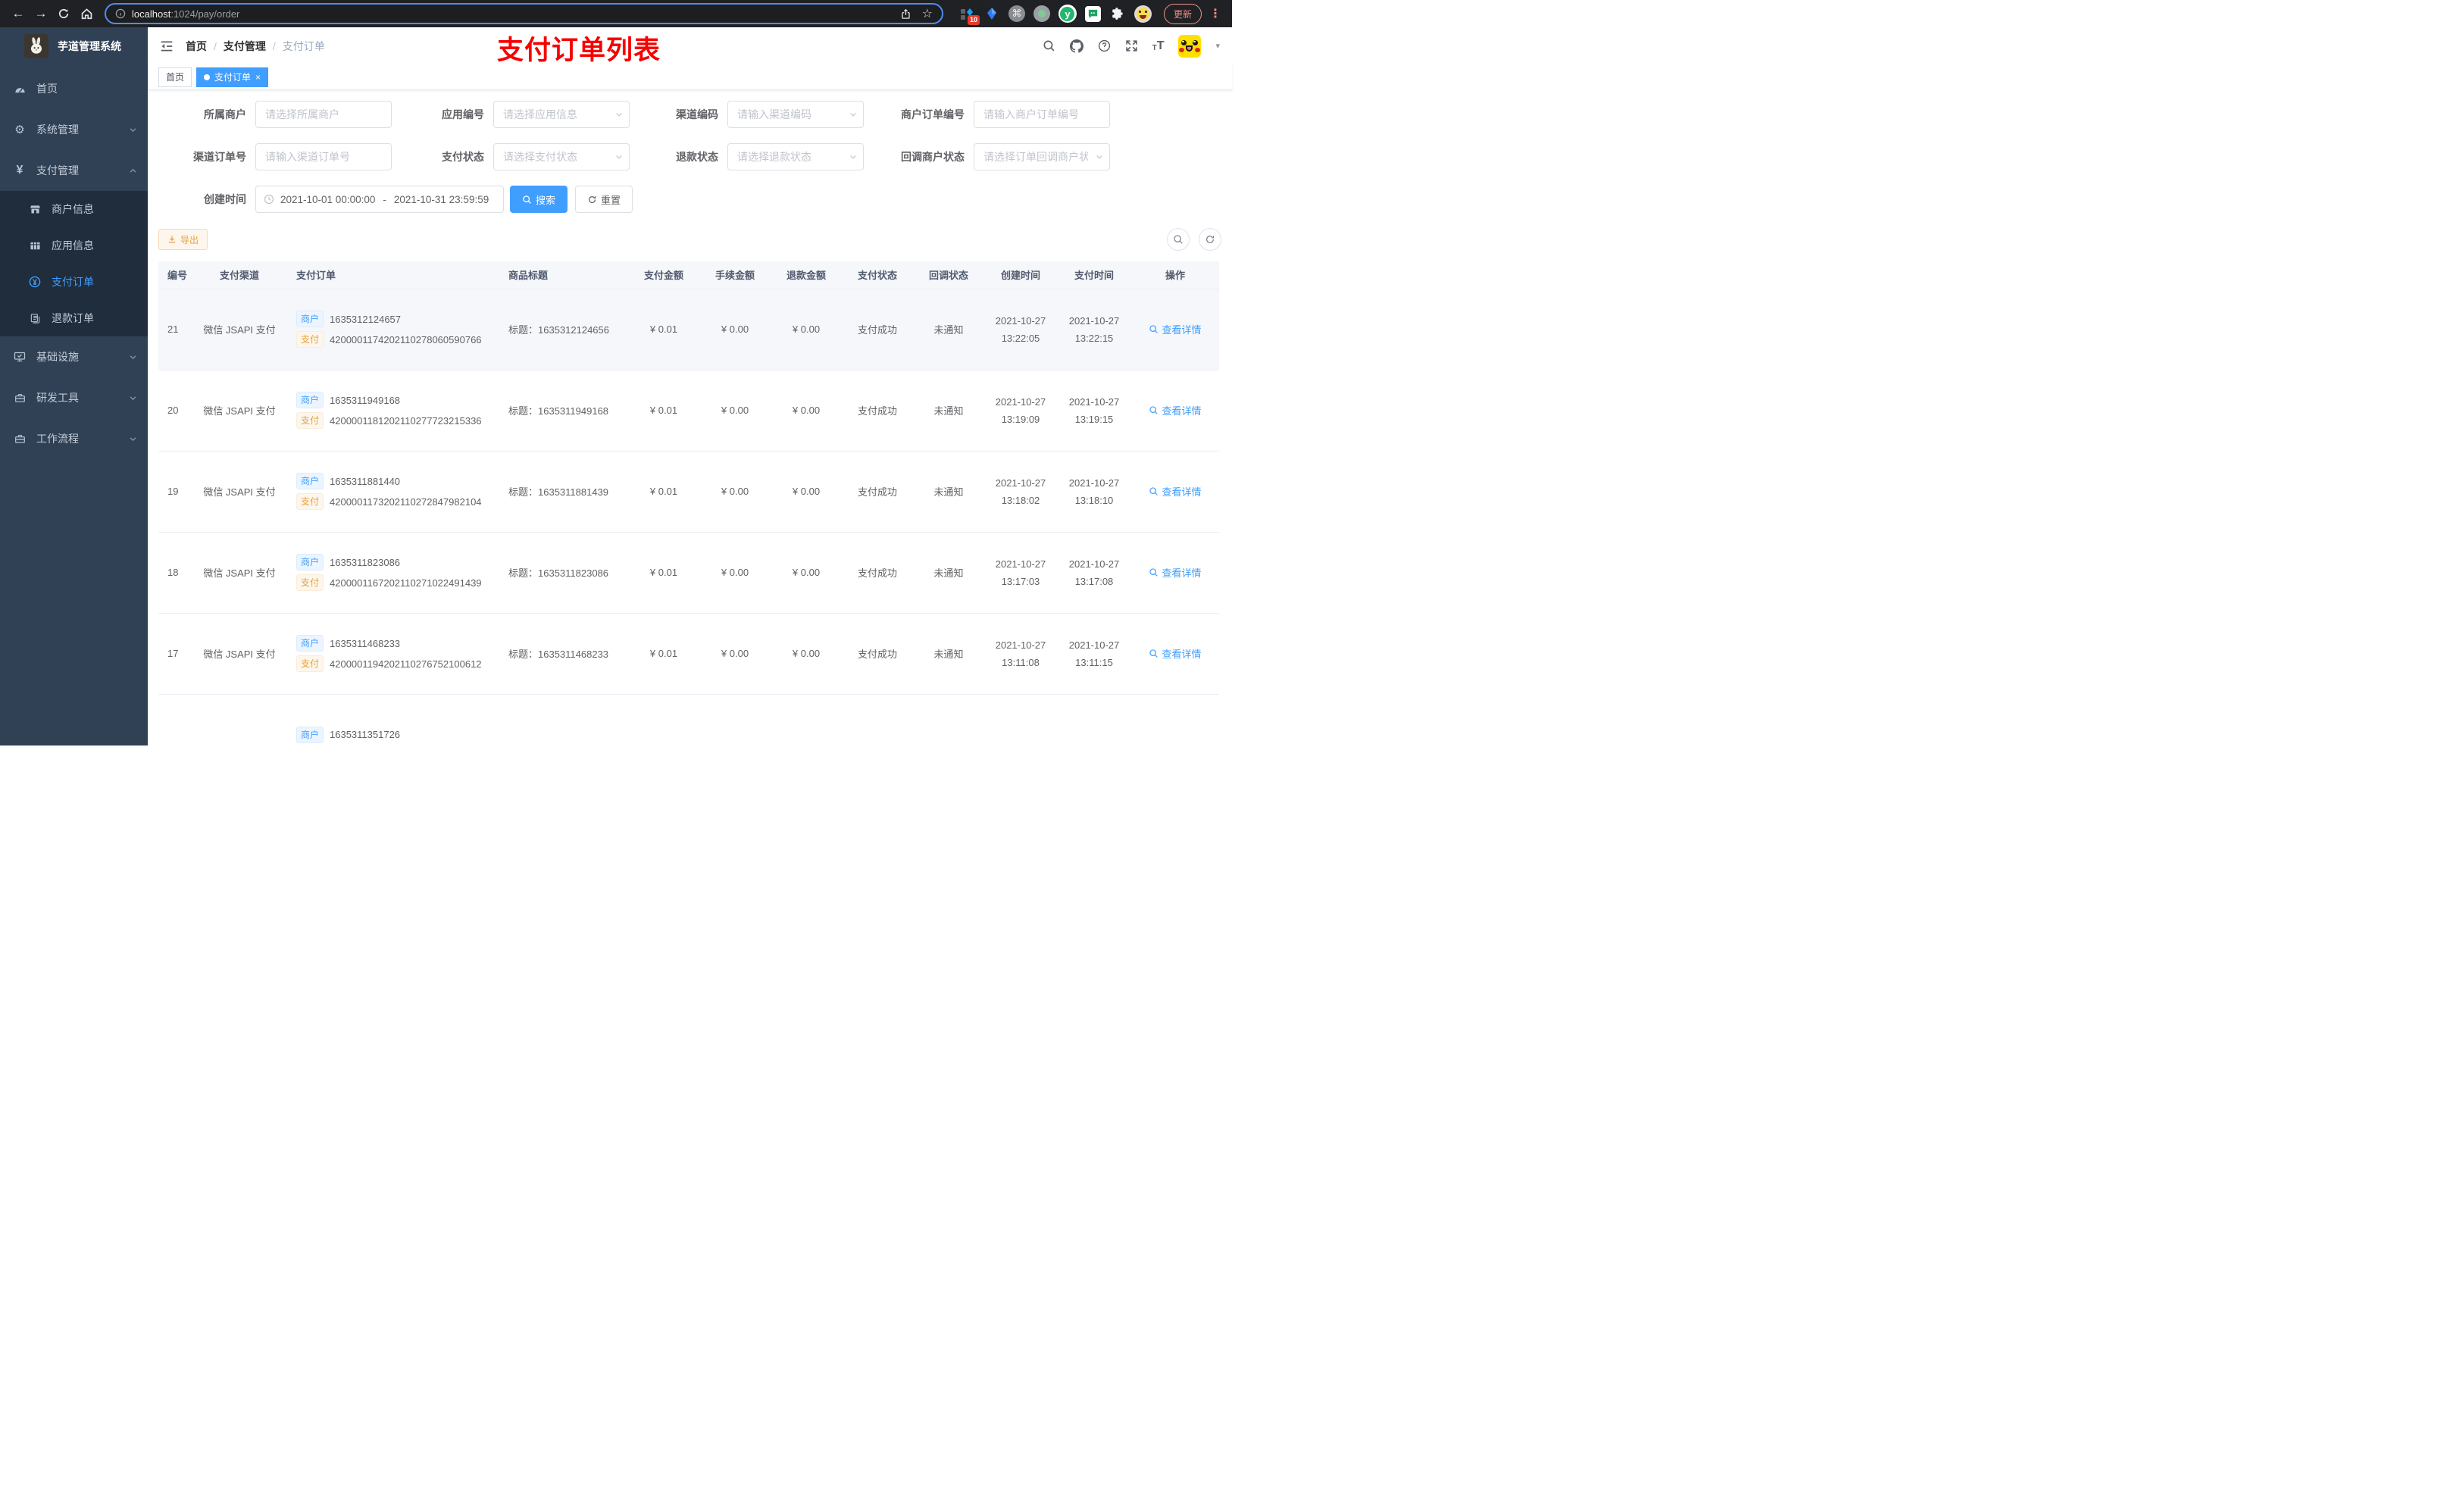 This screenshot has width=2464, height=1491. I want to click on collapse-sidebar-icon, so click(167, 46).